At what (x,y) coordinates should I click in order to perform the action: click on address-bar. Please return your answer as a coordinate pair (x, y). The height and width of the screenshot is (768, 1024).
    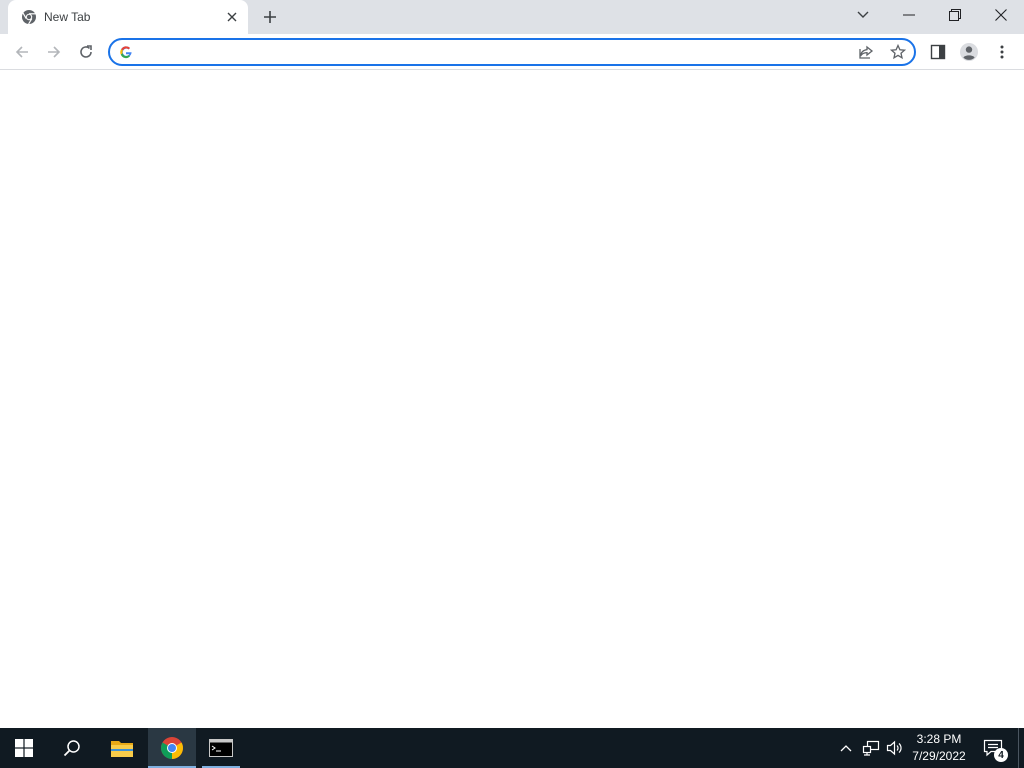
    Looking at the image, I should click on (512, 52).